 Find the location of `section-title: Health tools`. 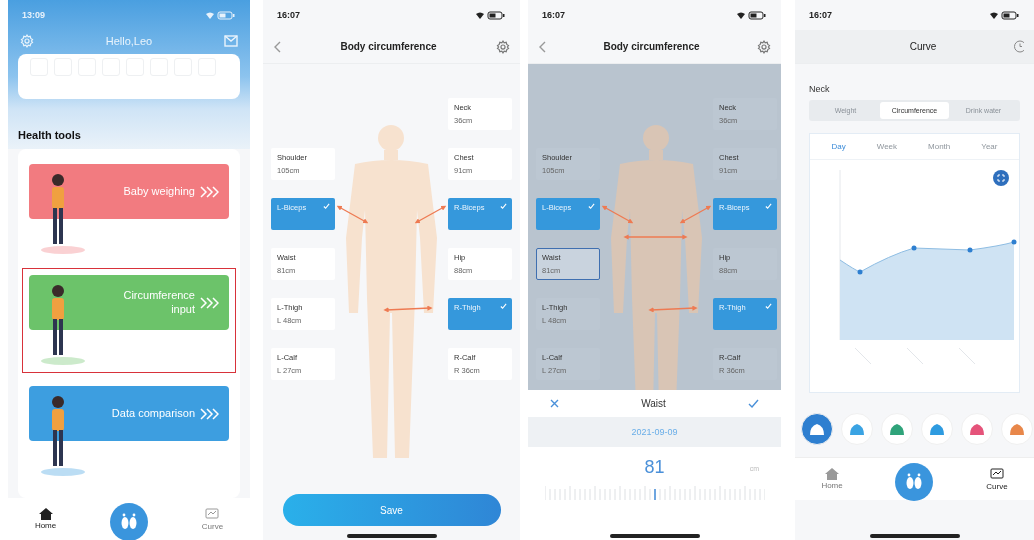

section-title: Health tools is located at coordinates (129, 129).